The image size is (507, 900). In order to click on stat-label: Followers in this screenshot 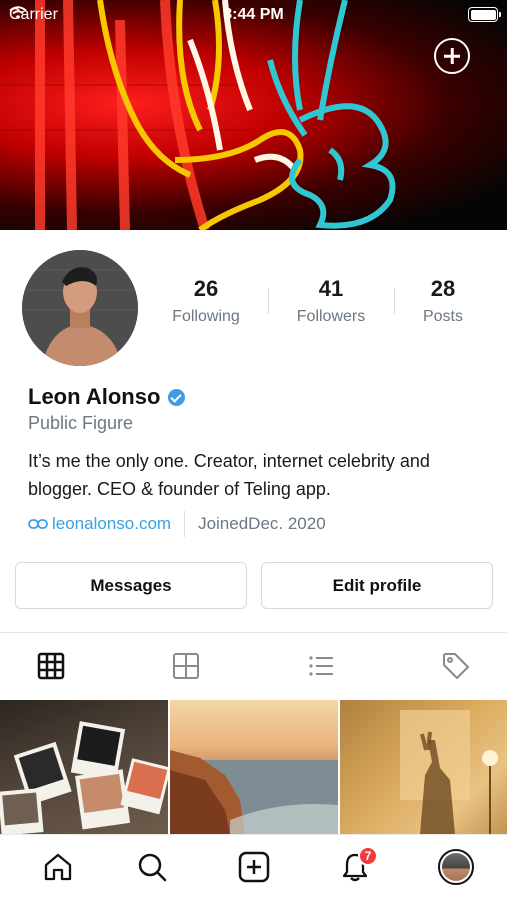, I will do `click(331, 316)`.